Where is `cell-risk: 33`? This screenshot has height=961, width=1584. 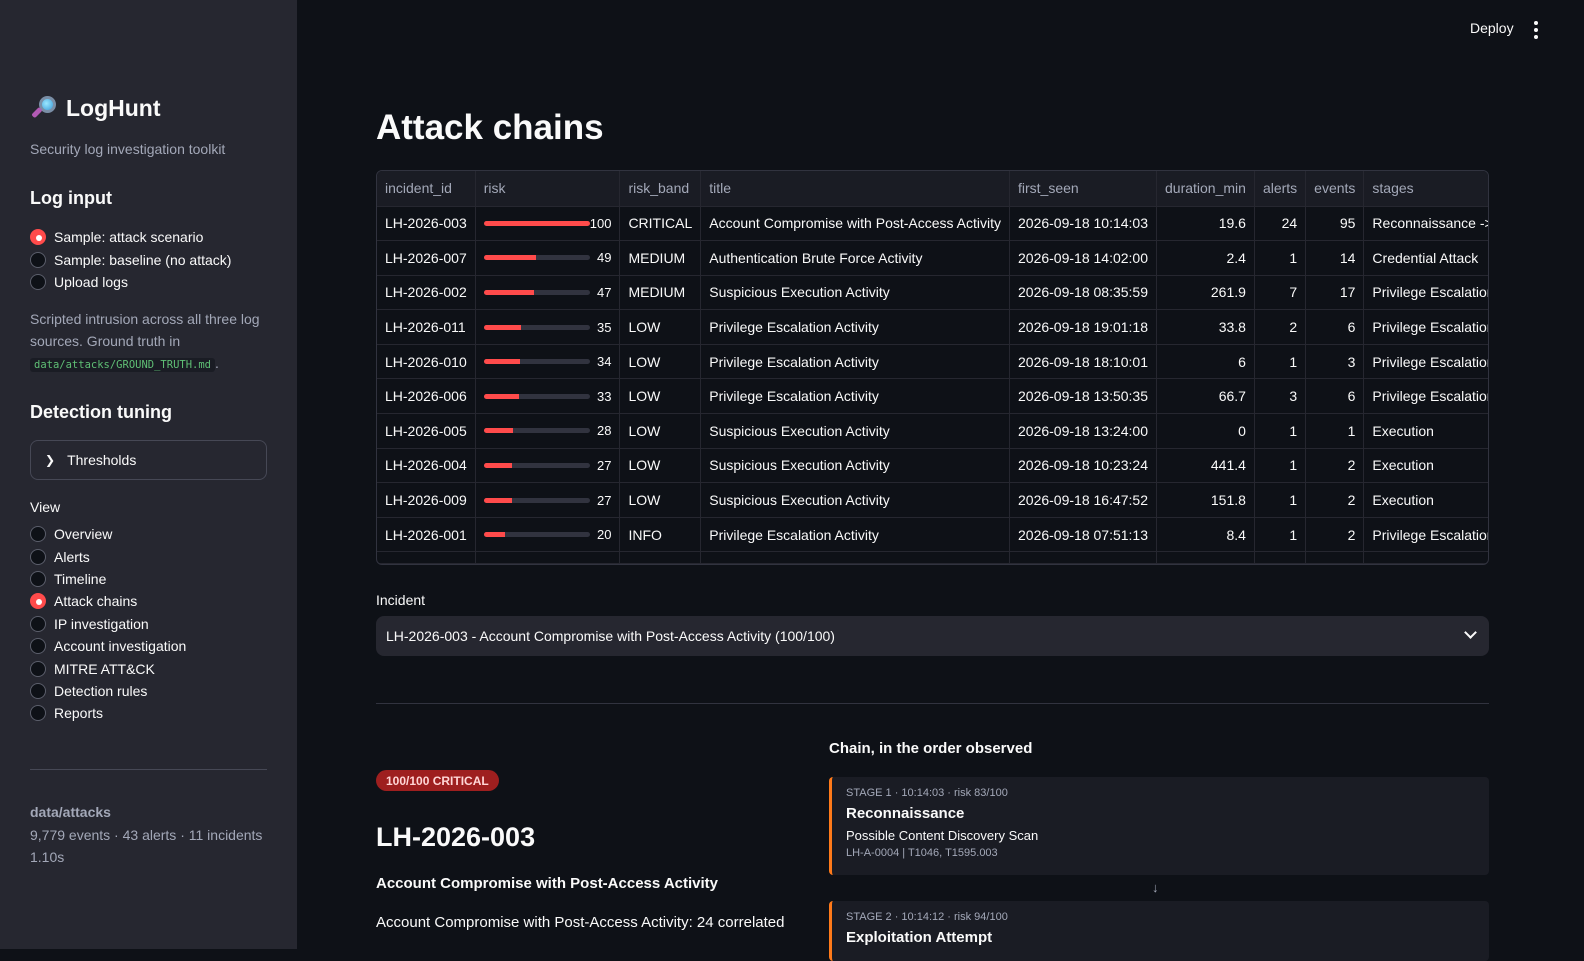
cell-risk: 33 is located at coordinates (548, 396).